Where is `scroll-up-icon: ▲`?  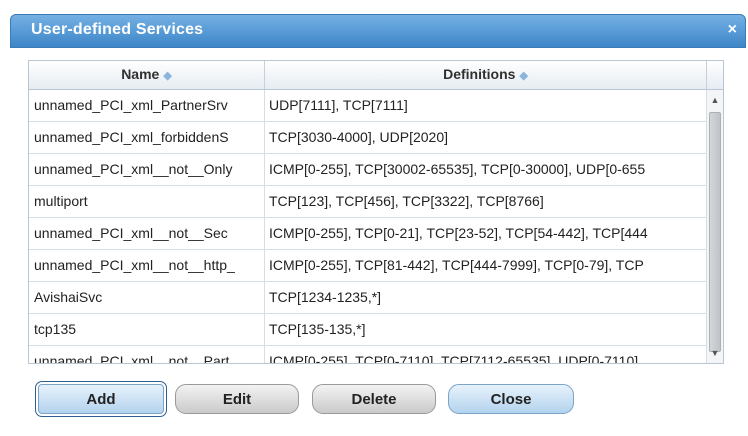
scroll-up-icon: ▲ is located at coordinates (715, 100).